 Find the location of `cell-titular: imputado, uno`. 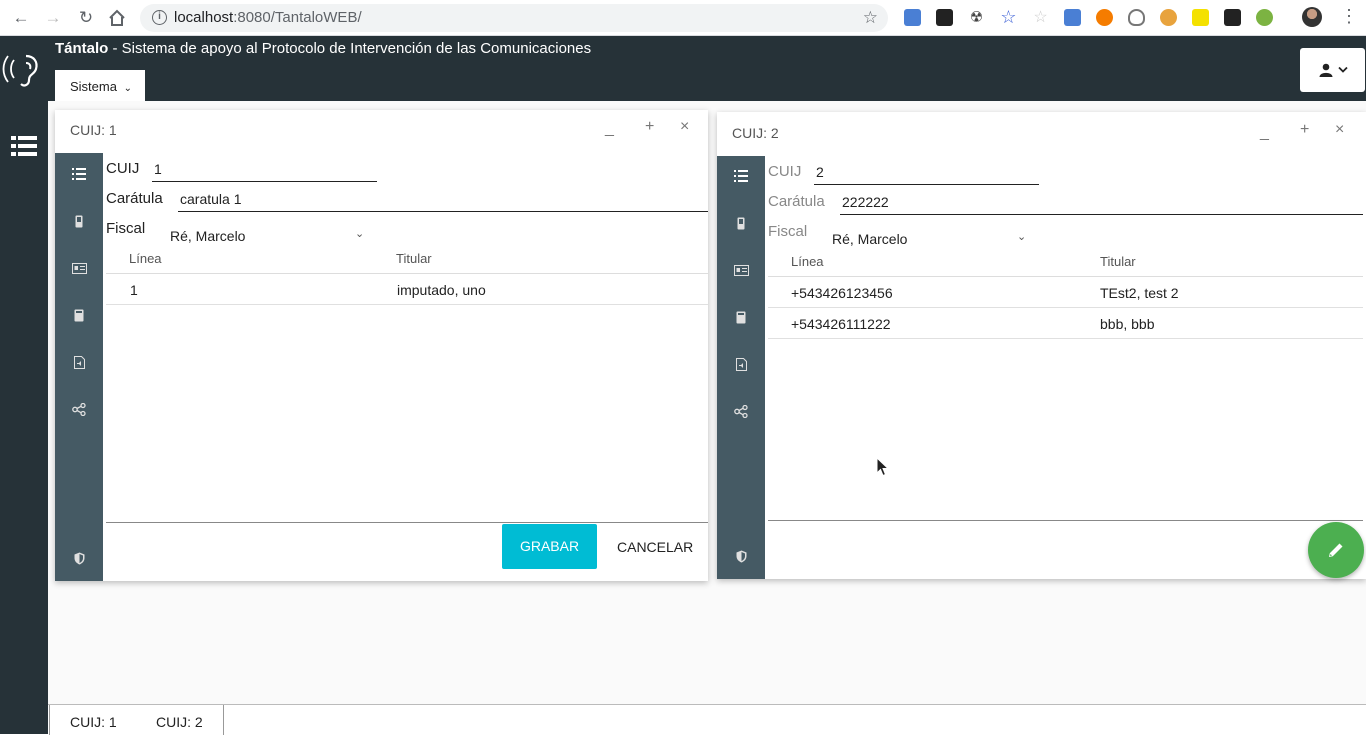

cell-titular: imputado, uno is located at coordinates (441, 290).